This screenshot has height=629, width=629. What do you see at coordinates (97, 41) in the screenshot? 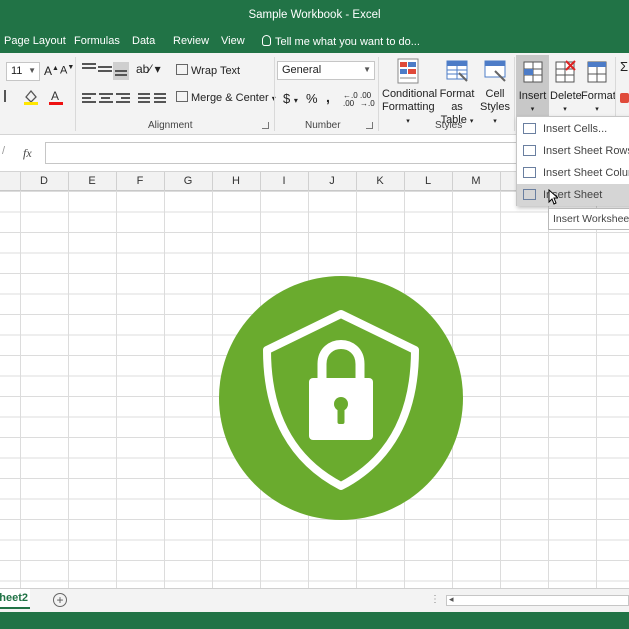
I see `tab-formulas: Formulas` at bounding box center [97, 41].